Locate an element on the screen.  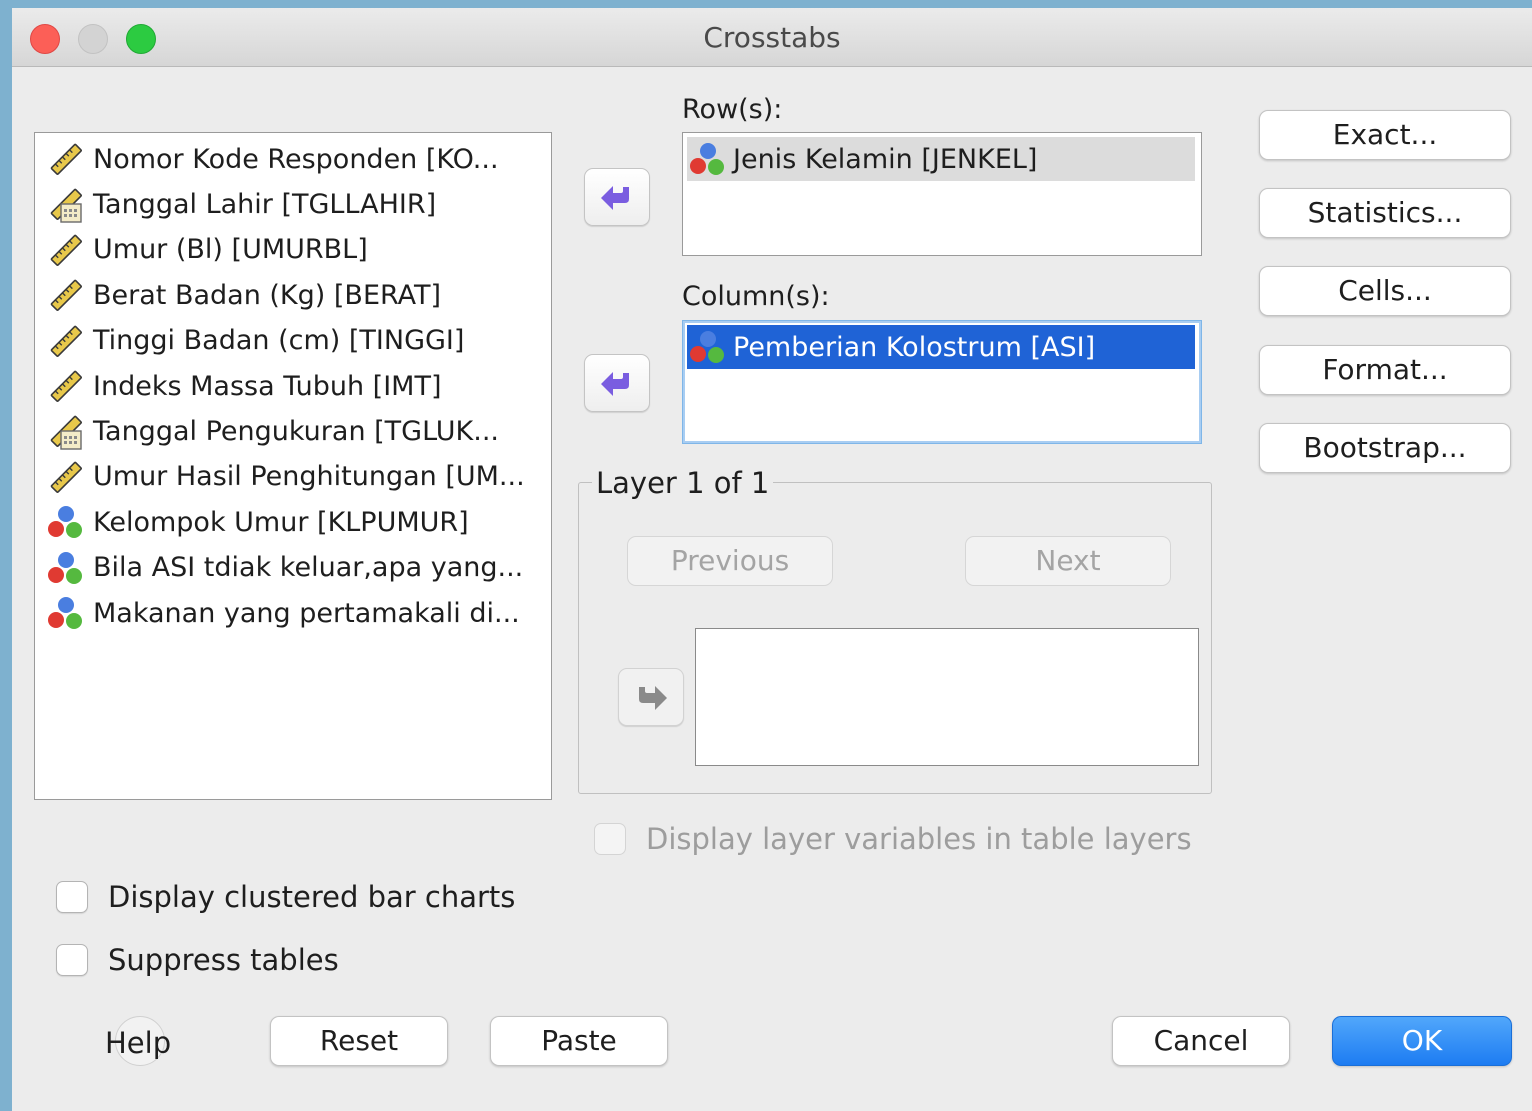
next-layer-button: Next is located at coordinates (1068, 561).